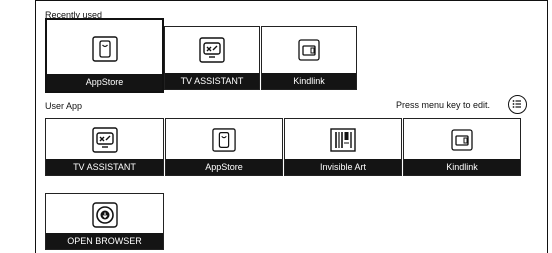 This screenshot has width=552, height=253. What do you see at coordinates (343, 140) in the screenshot?
I see `invisible-art-icon` at bounding box center [343, 140].